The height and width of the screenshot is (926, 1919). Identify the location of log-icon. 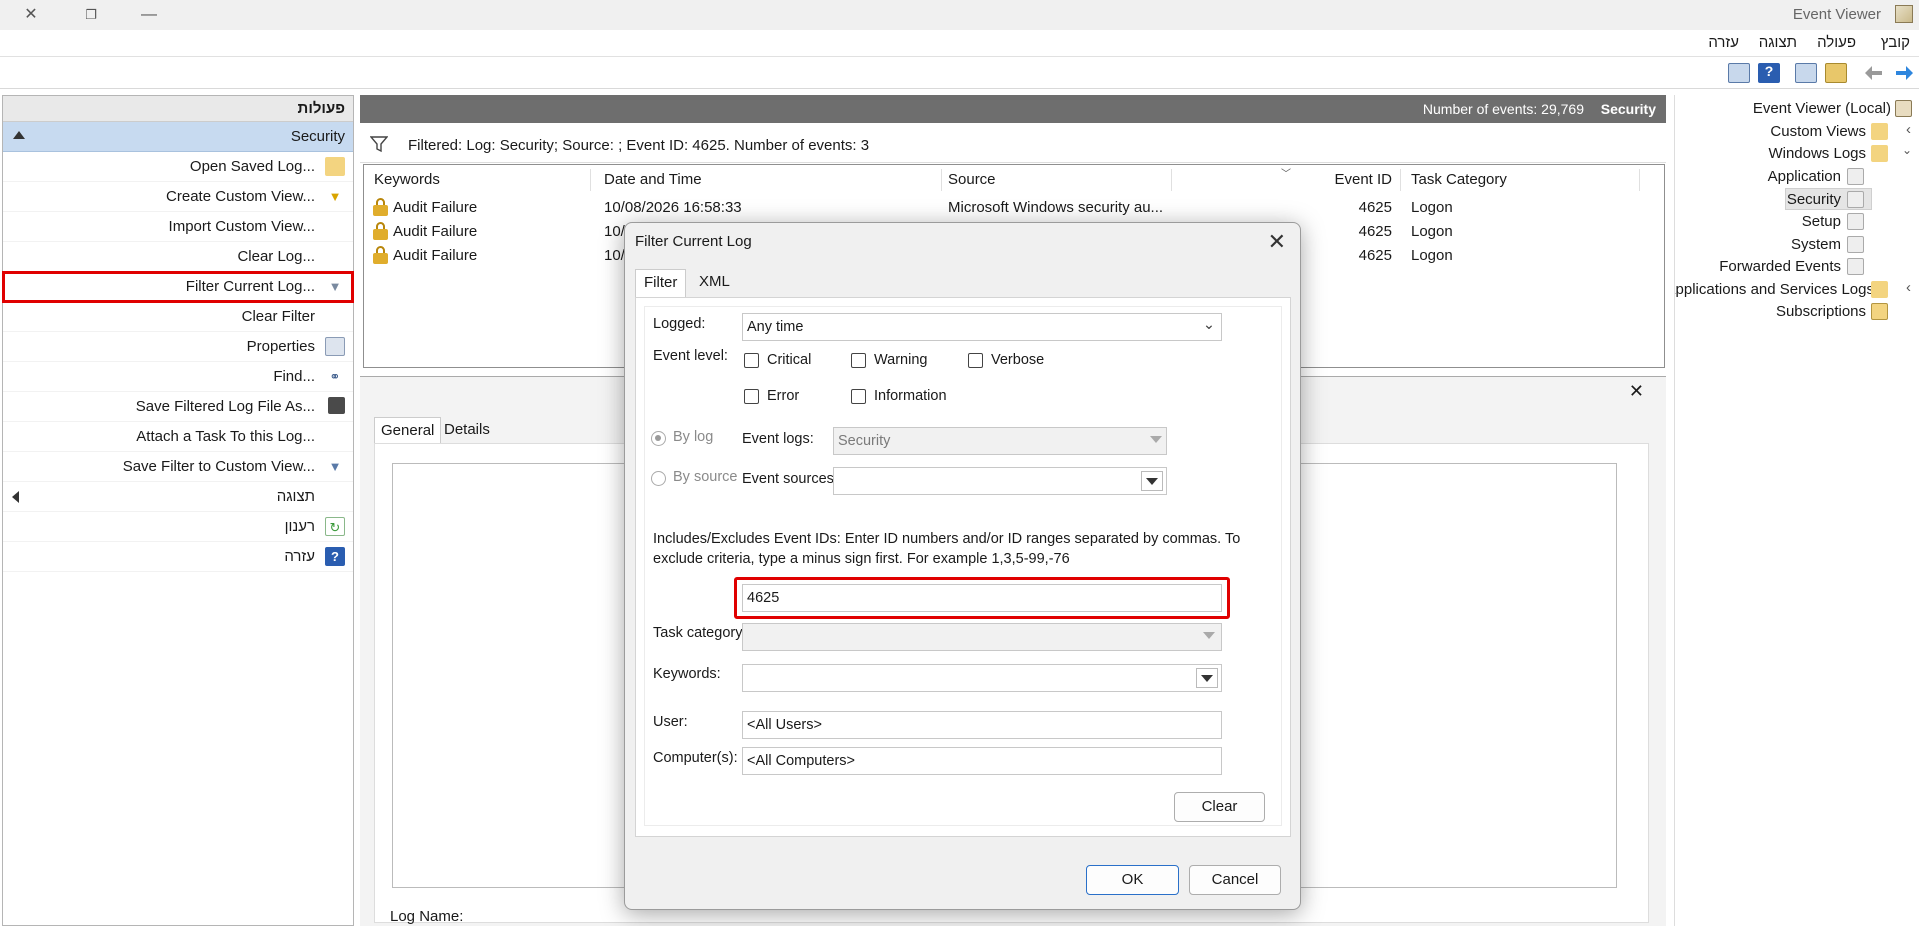
(1855, 221).